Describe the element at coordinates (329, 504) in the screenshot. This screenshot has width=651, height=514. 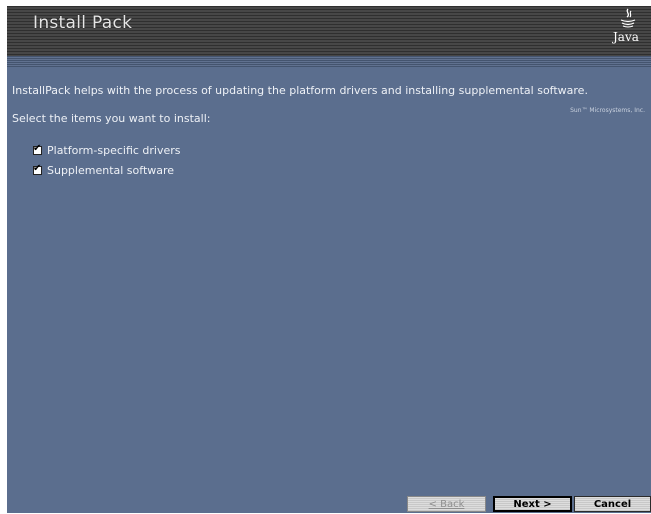
I see `button-bar: < Back Next > Cancel` at that location.